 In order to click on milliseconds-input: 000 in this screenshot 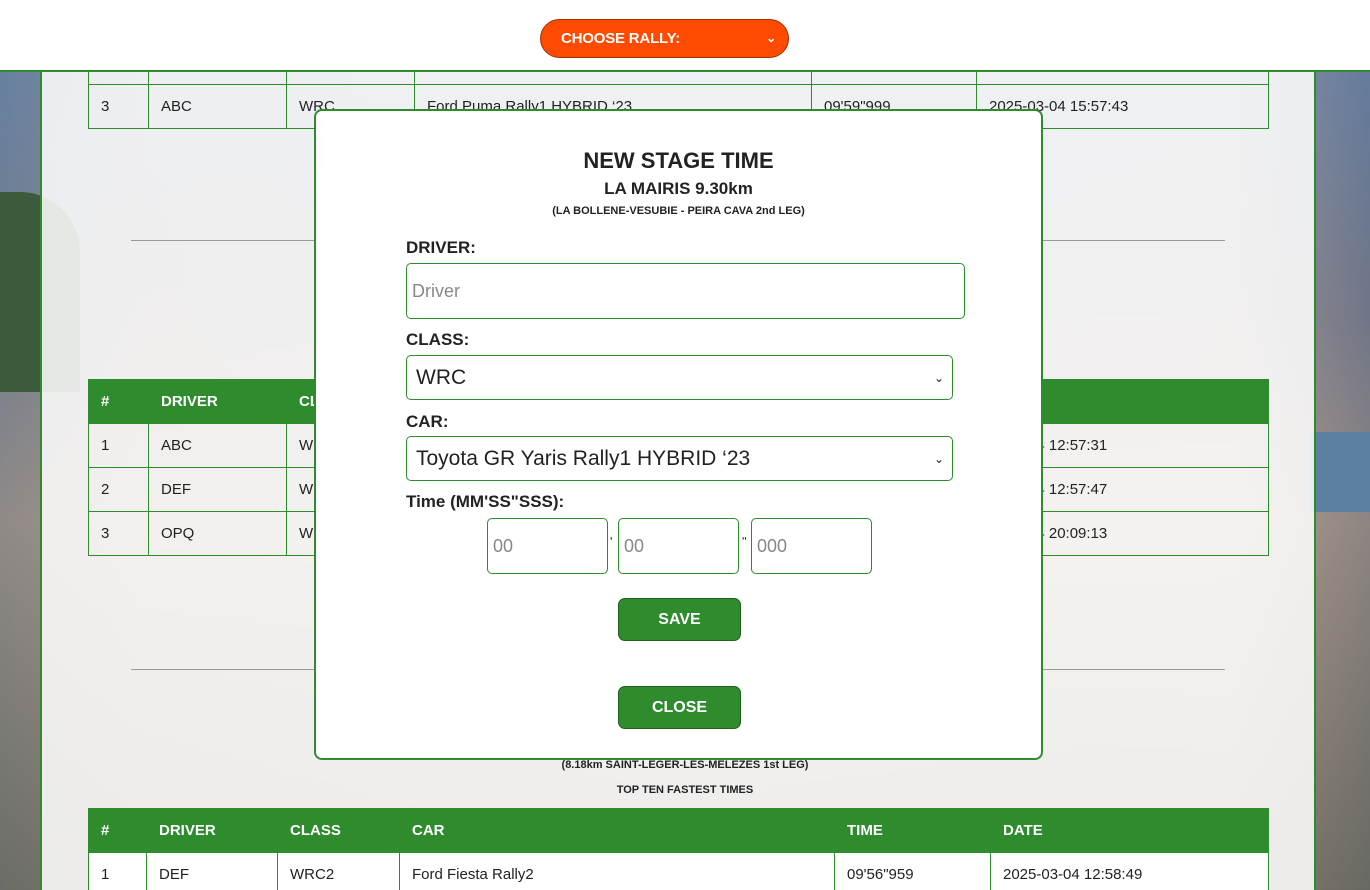, I will do `click(811, 546)`.